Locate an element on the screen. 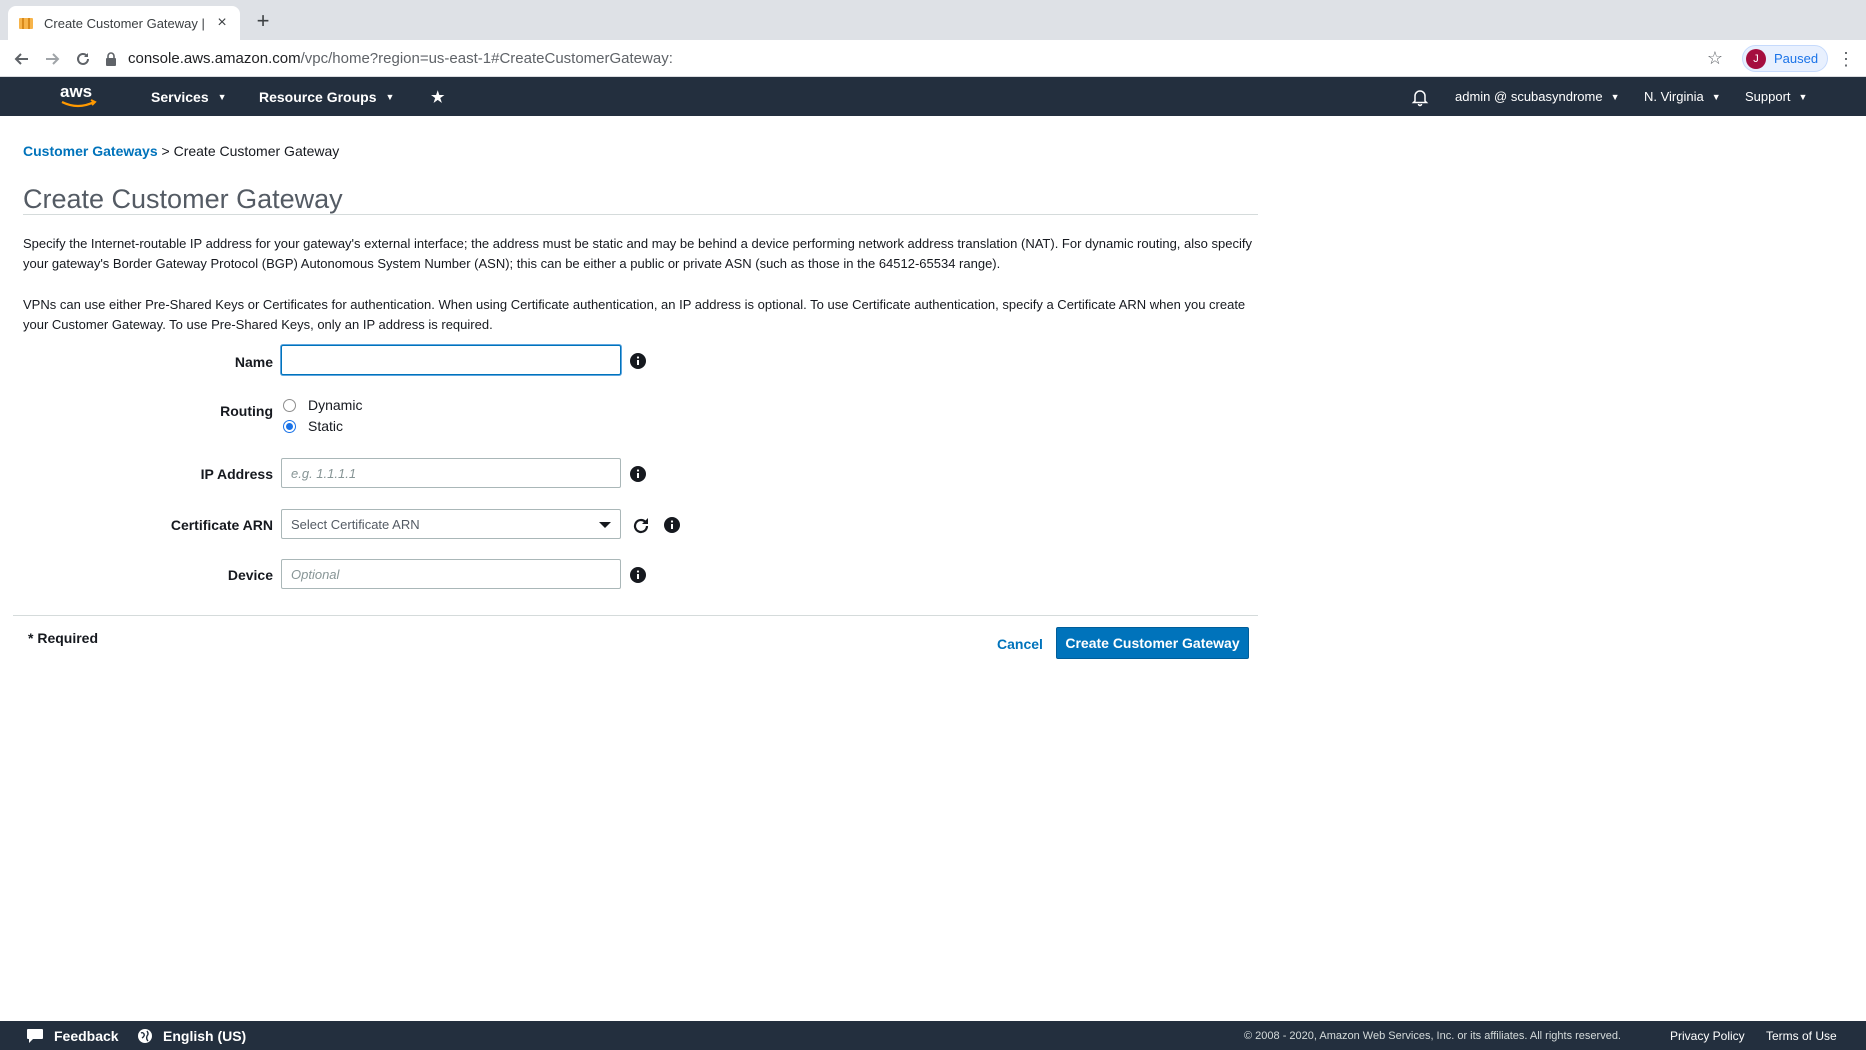  routing-option-dynamic: Dynamic is located at coordinates (322, 405).